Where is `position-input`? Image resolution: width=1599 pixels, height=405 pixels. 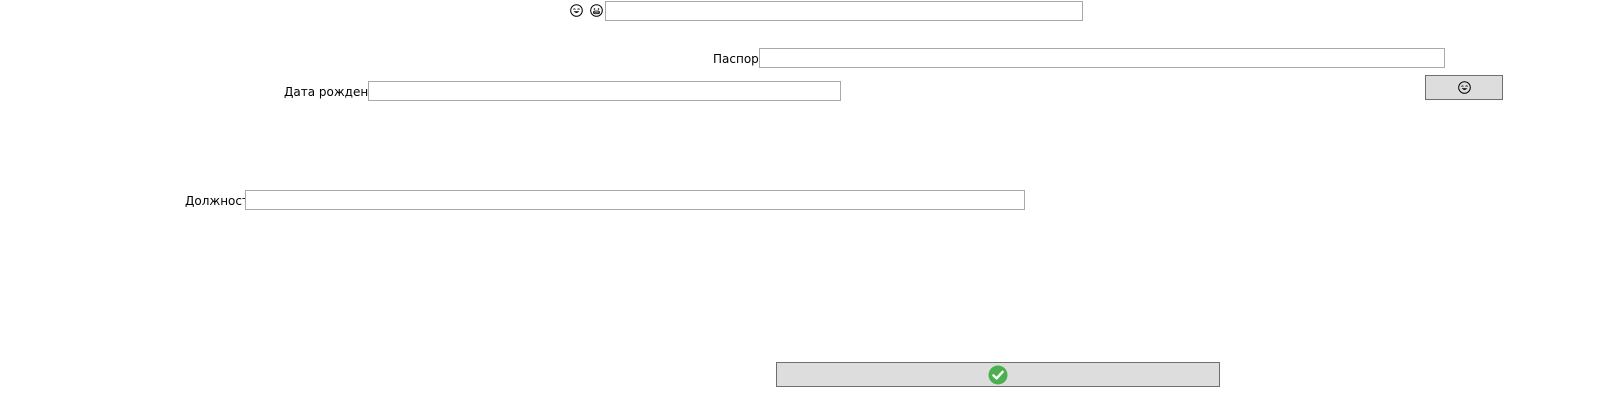 position-input is located at coordinates (635, 200).